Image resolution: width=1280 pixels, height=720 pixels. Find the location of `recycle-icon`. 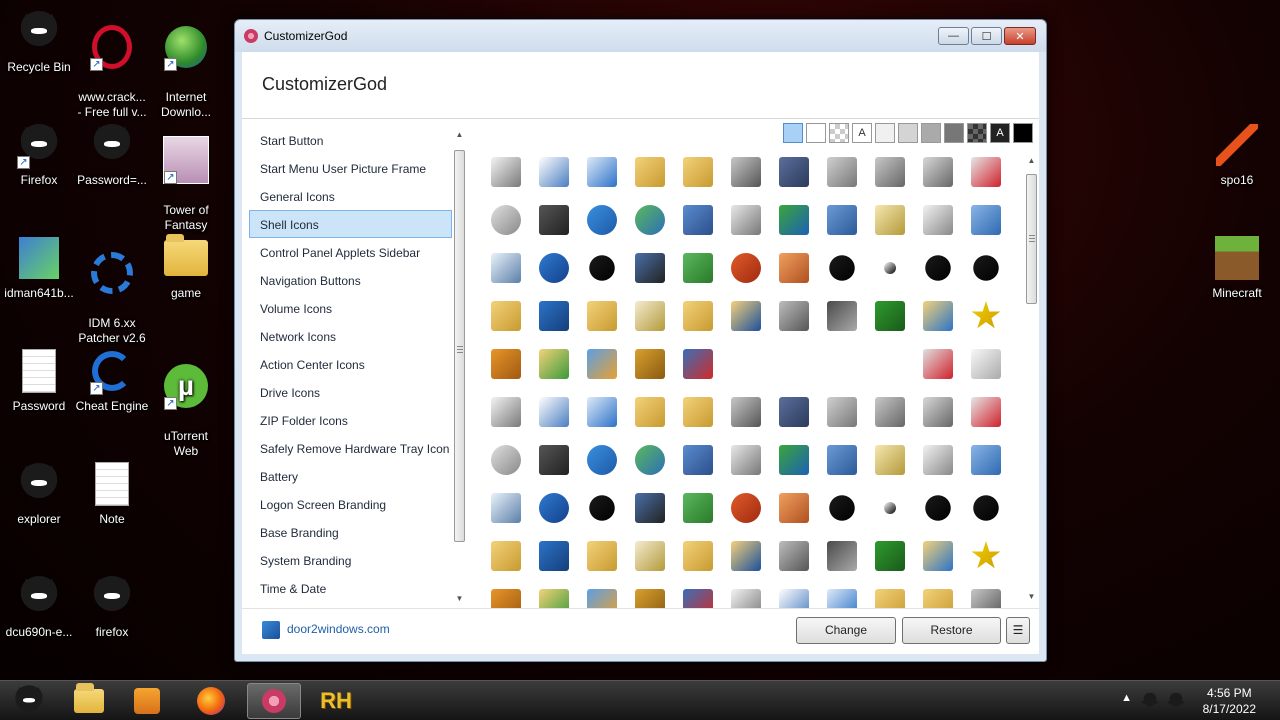

recycle-icon is located at coordinates (650, 268).